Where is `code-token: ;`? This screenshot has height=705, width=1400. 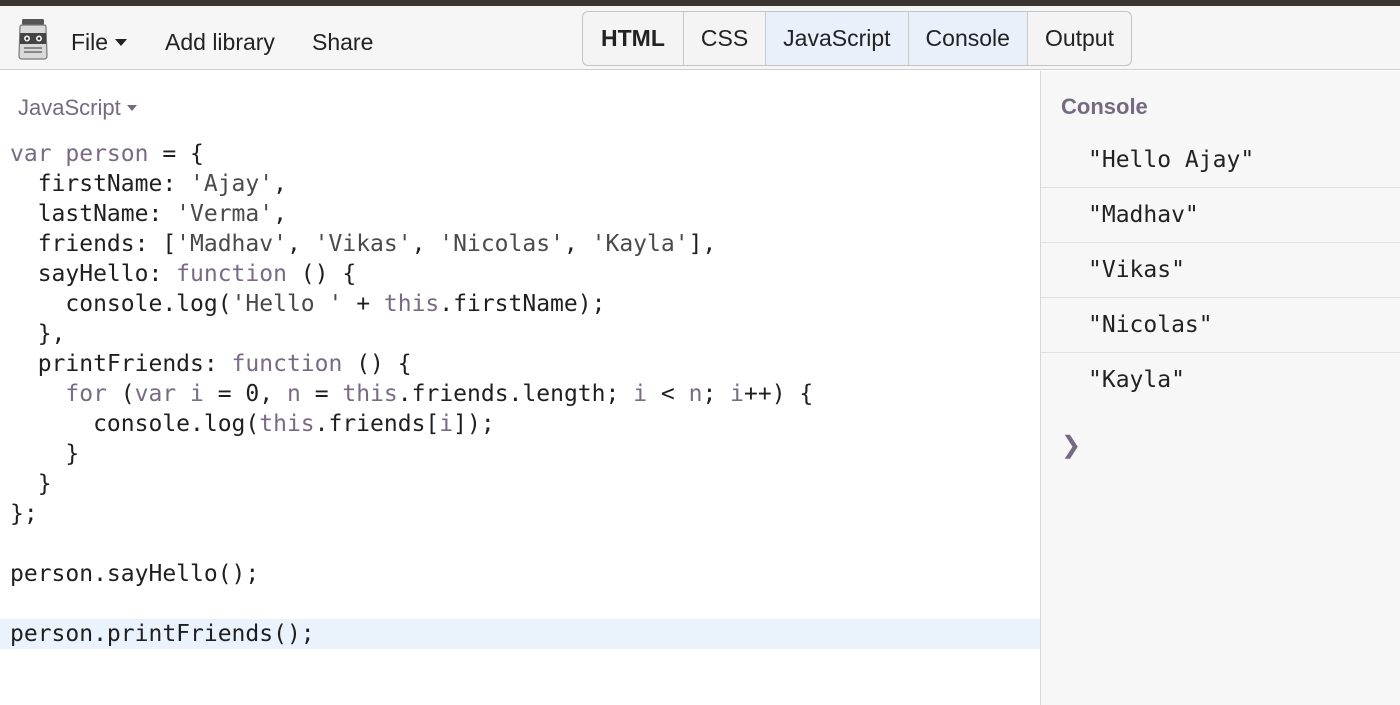 code-token: ; is located at coordinates (716, 394).